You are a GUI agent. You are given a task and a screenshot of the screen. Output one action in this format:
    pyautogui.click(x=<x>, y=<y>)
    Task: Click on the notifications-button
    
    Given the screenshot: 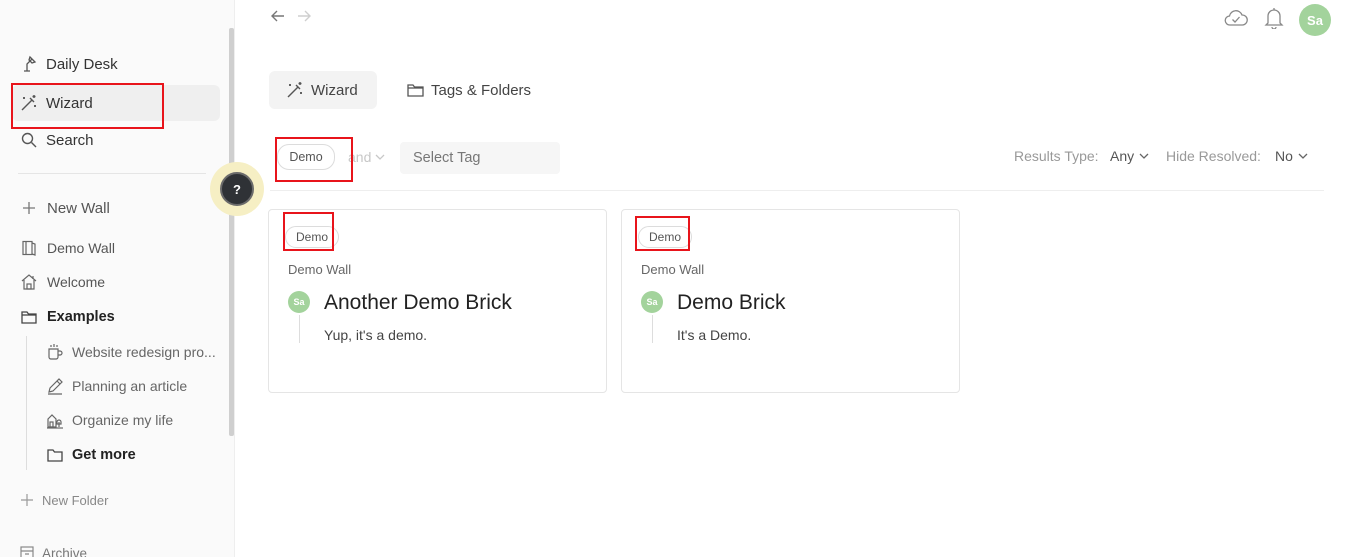 What is the action you would take?
    pyautogui.click(x=1274, y=20)
    